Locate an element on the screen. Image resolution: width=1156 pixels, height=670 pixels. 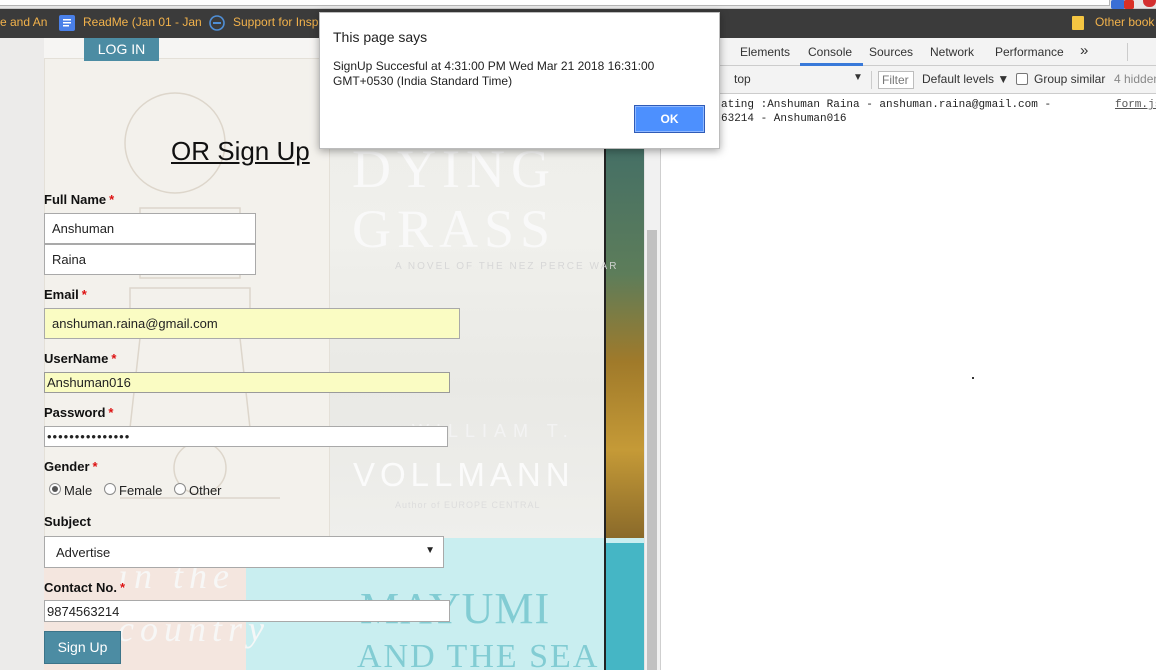
dialog-title: This page says is located at coordinates (380, 37).